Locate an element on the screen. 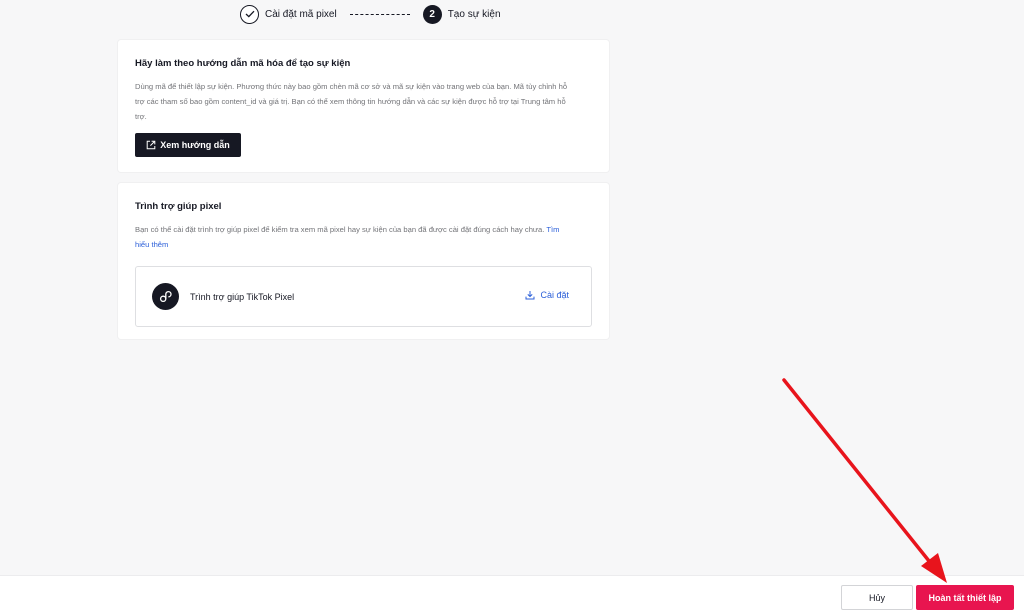 The image size is (1024, 615). download-icon is located at coordinates (530, 295).